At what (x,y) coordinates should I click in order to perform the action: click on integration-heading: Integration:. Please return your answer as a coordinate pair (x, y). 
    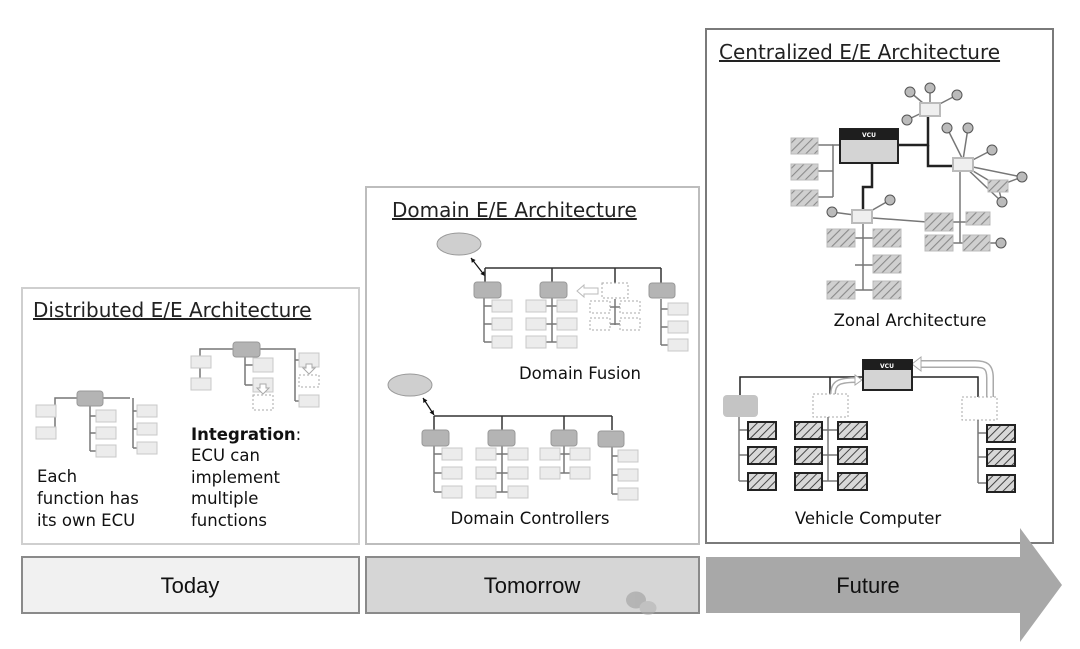
    Looking at the image, I should click on (246, 434).